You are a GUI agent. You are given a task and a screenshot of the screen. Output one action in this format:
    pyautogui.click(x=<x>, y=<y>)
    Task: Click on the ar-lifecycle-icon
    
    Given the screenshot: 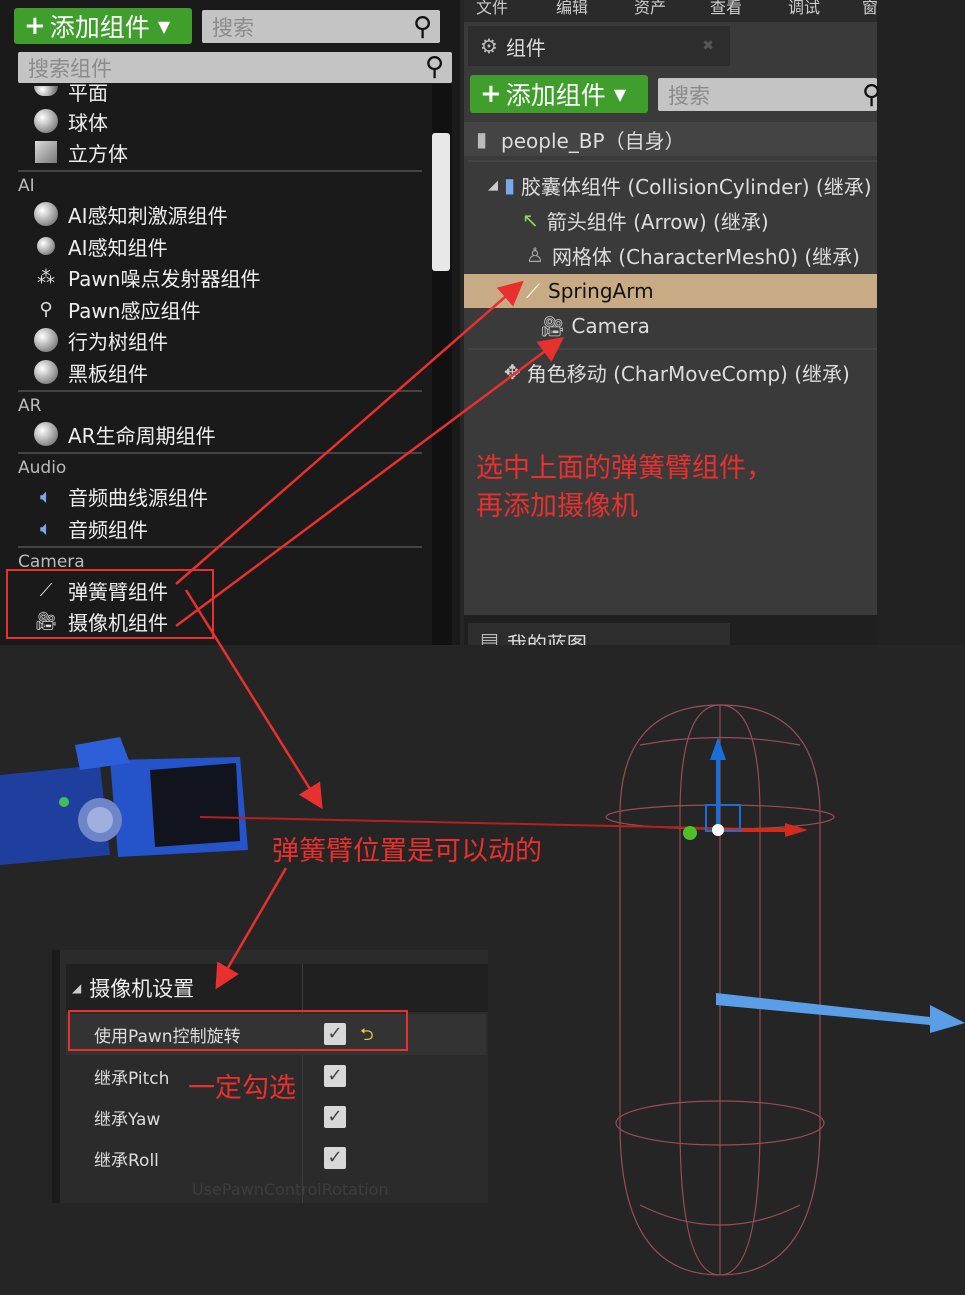 What is the action you would take?
    pyautogui.click(x=46, y=434)
    